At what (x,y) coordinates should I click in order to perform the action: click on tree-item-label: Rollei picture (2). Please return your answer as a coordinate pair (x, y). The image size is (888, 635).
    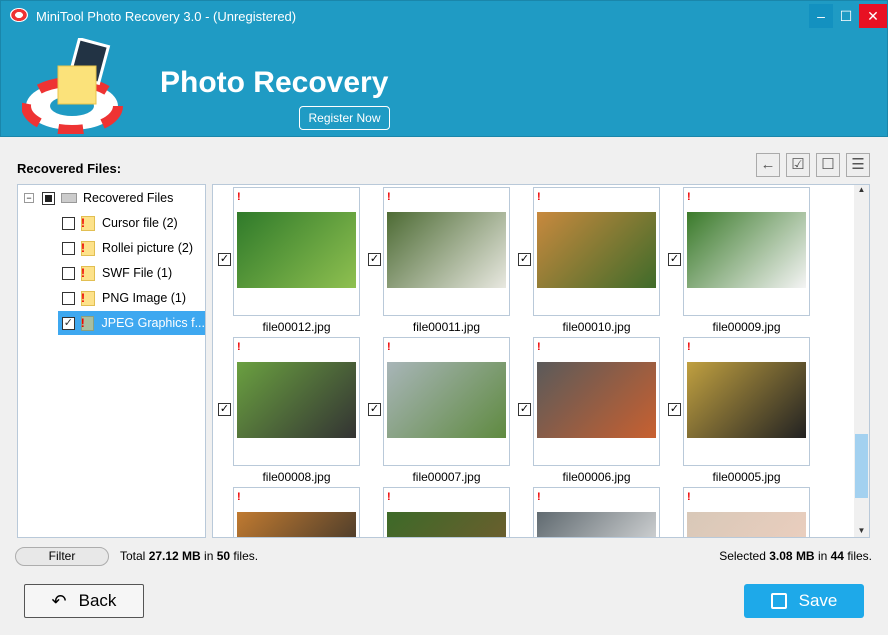
    Looking at the image, I should click on (148, 248).